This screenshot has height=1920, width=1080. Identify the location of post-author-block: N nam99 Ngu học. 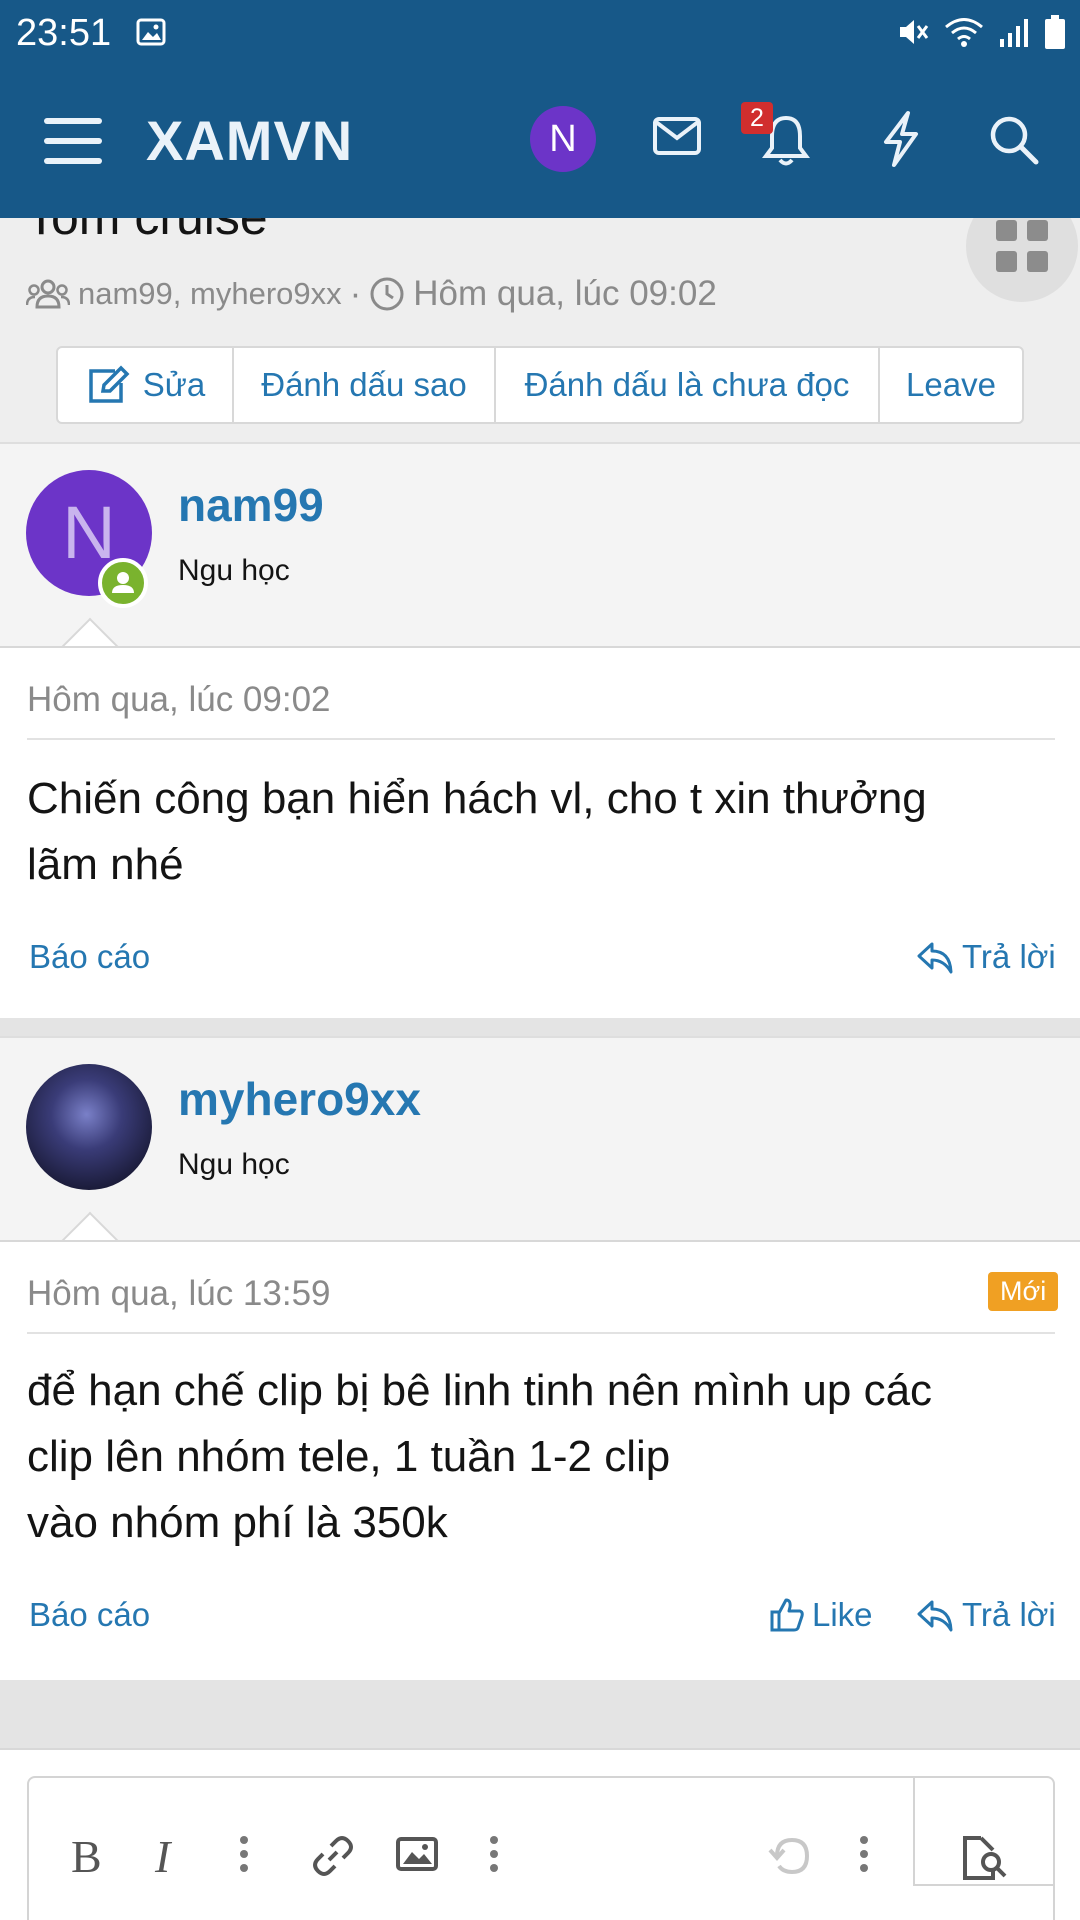
(540, 545).